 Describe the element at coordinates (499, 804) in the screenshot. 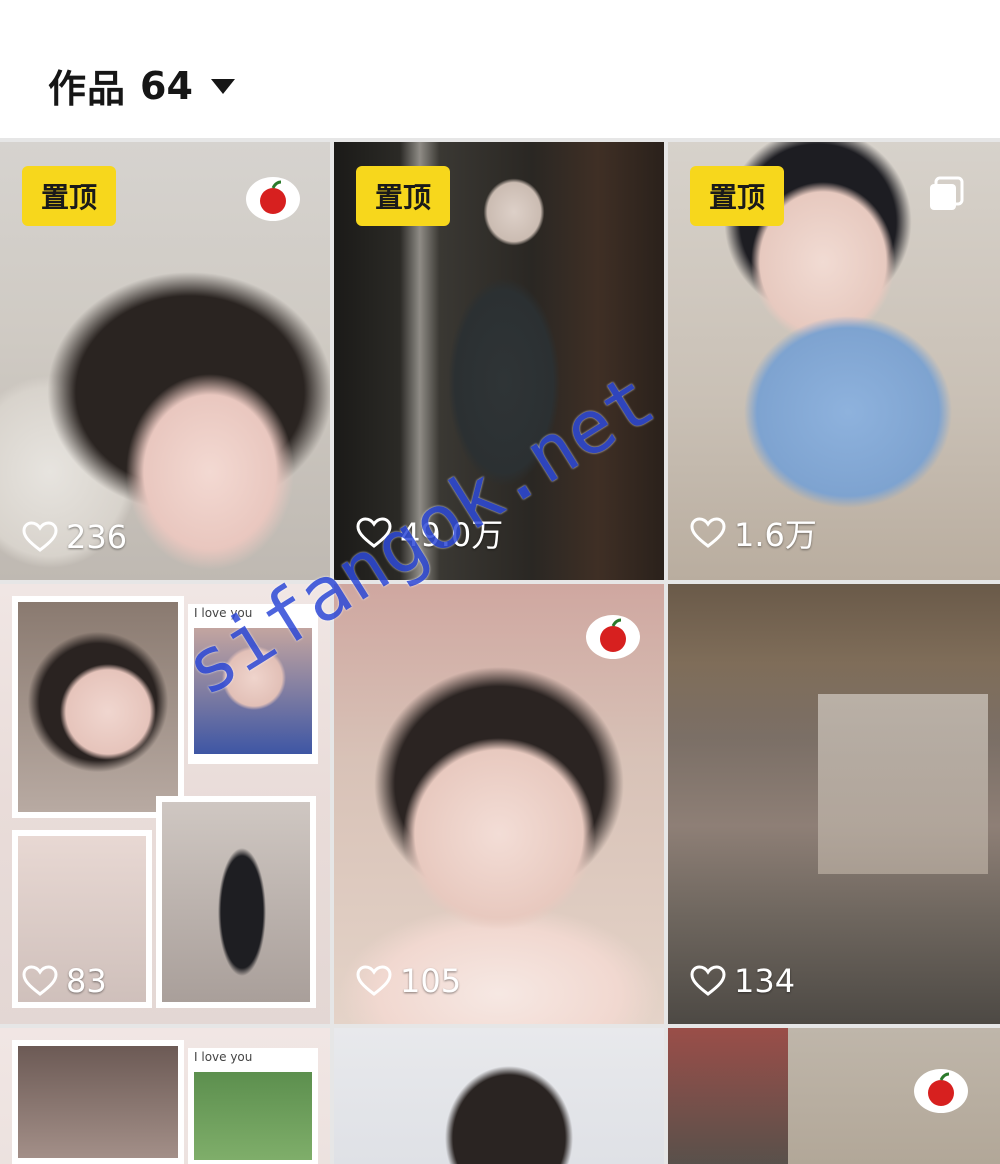

I see `video-tile-5: 105` at that location.